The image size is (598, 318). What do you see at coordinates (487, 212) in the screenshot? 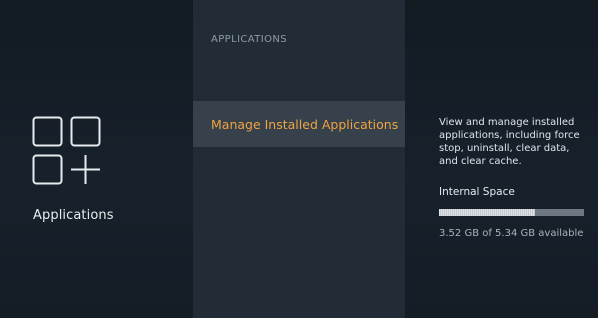
I see `storage-progress-fill` at bounding box center [487, 212].